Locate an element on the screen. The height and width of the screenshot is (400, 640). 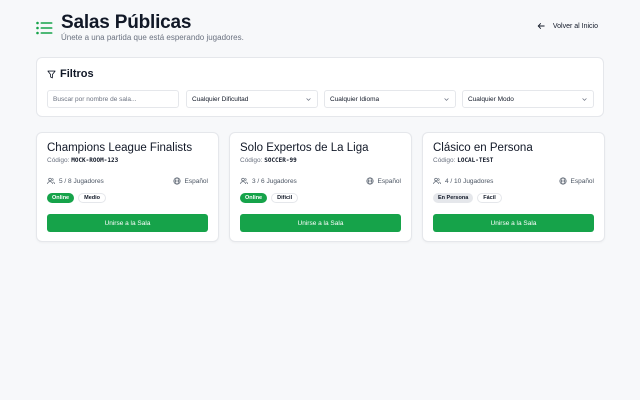
room-name: Clásico en Persona is located at coordinates (483, 148).